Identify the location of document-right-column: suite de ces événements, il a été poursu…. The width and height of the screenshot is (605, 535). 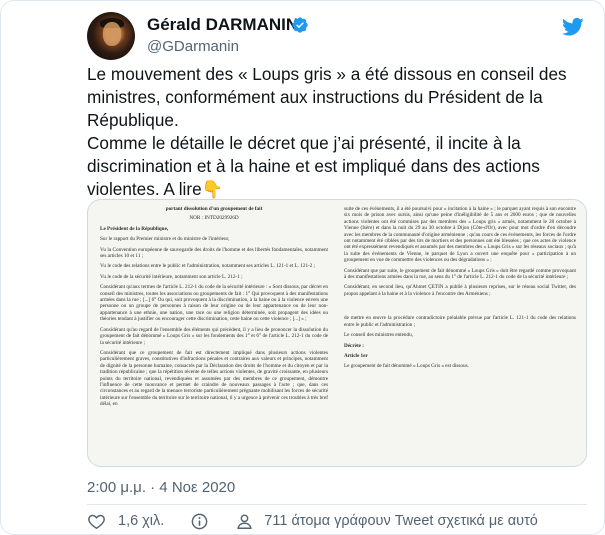
(460, 290).